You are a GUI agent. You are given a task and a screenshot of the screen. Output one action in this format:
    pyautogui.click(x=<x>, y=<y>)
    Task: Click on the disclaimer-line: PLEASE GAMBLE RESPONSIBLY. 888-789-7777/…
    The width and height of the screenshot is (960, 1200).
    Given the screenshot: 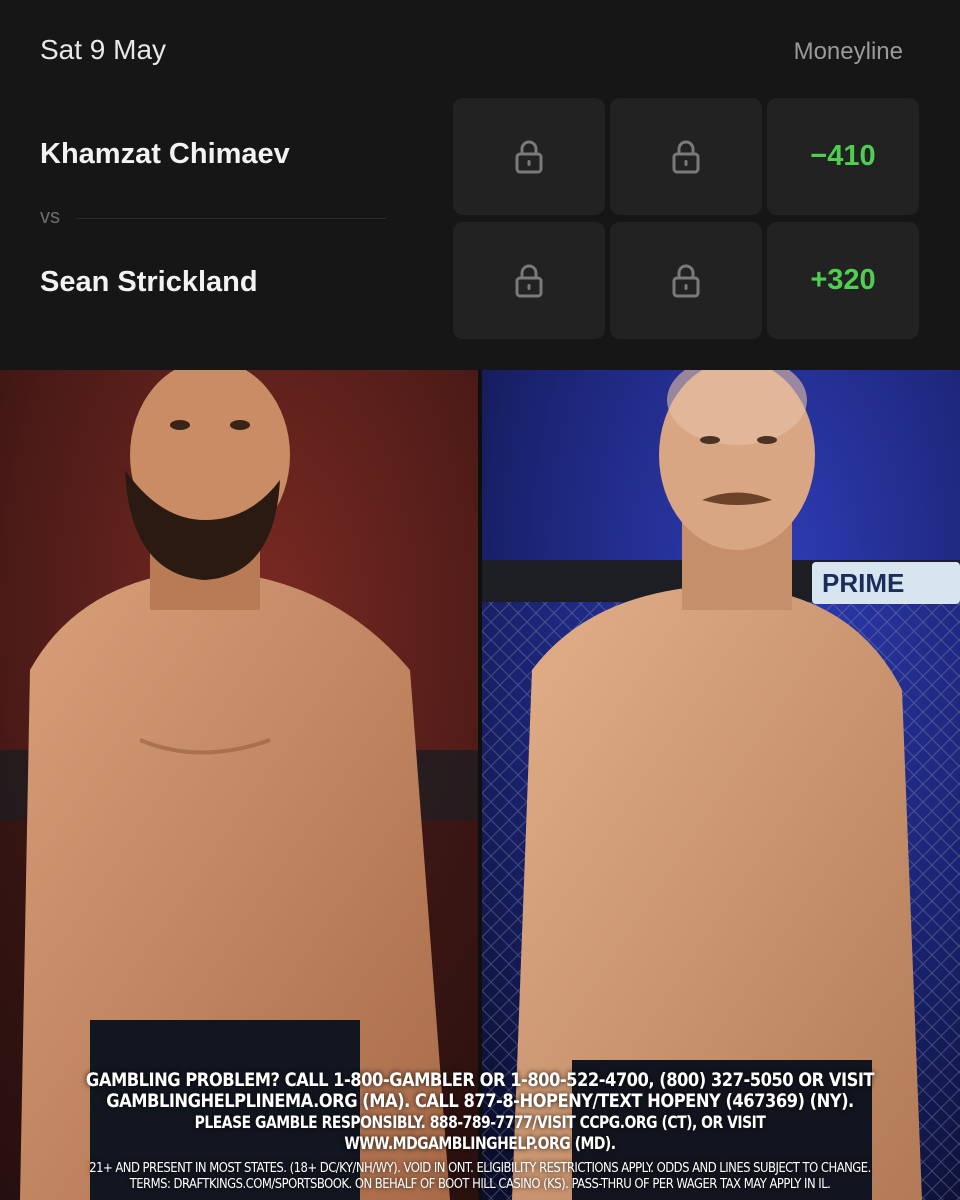 What is the action you would take?
    pyautogui.click(x=480, y=1133)
    